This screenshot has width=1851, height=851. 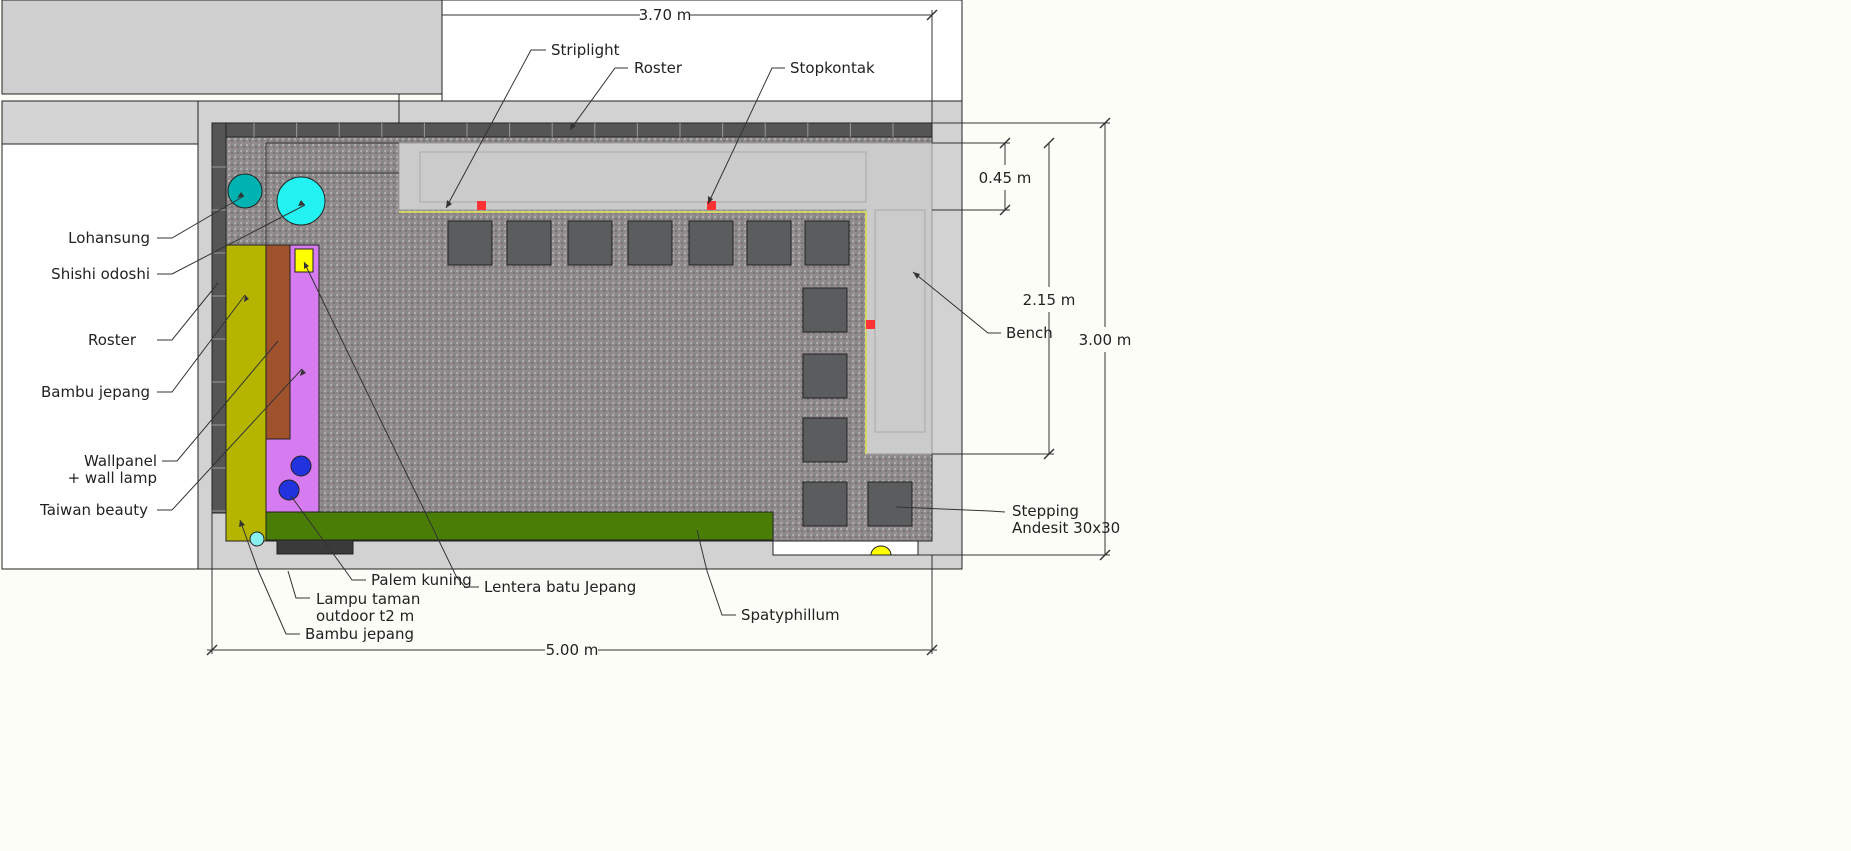 What do you see at coordinates (790, 615) in the screenshot?
I see `label-spatyphillum: Spatyphillum` at bounding box center [790, 615].